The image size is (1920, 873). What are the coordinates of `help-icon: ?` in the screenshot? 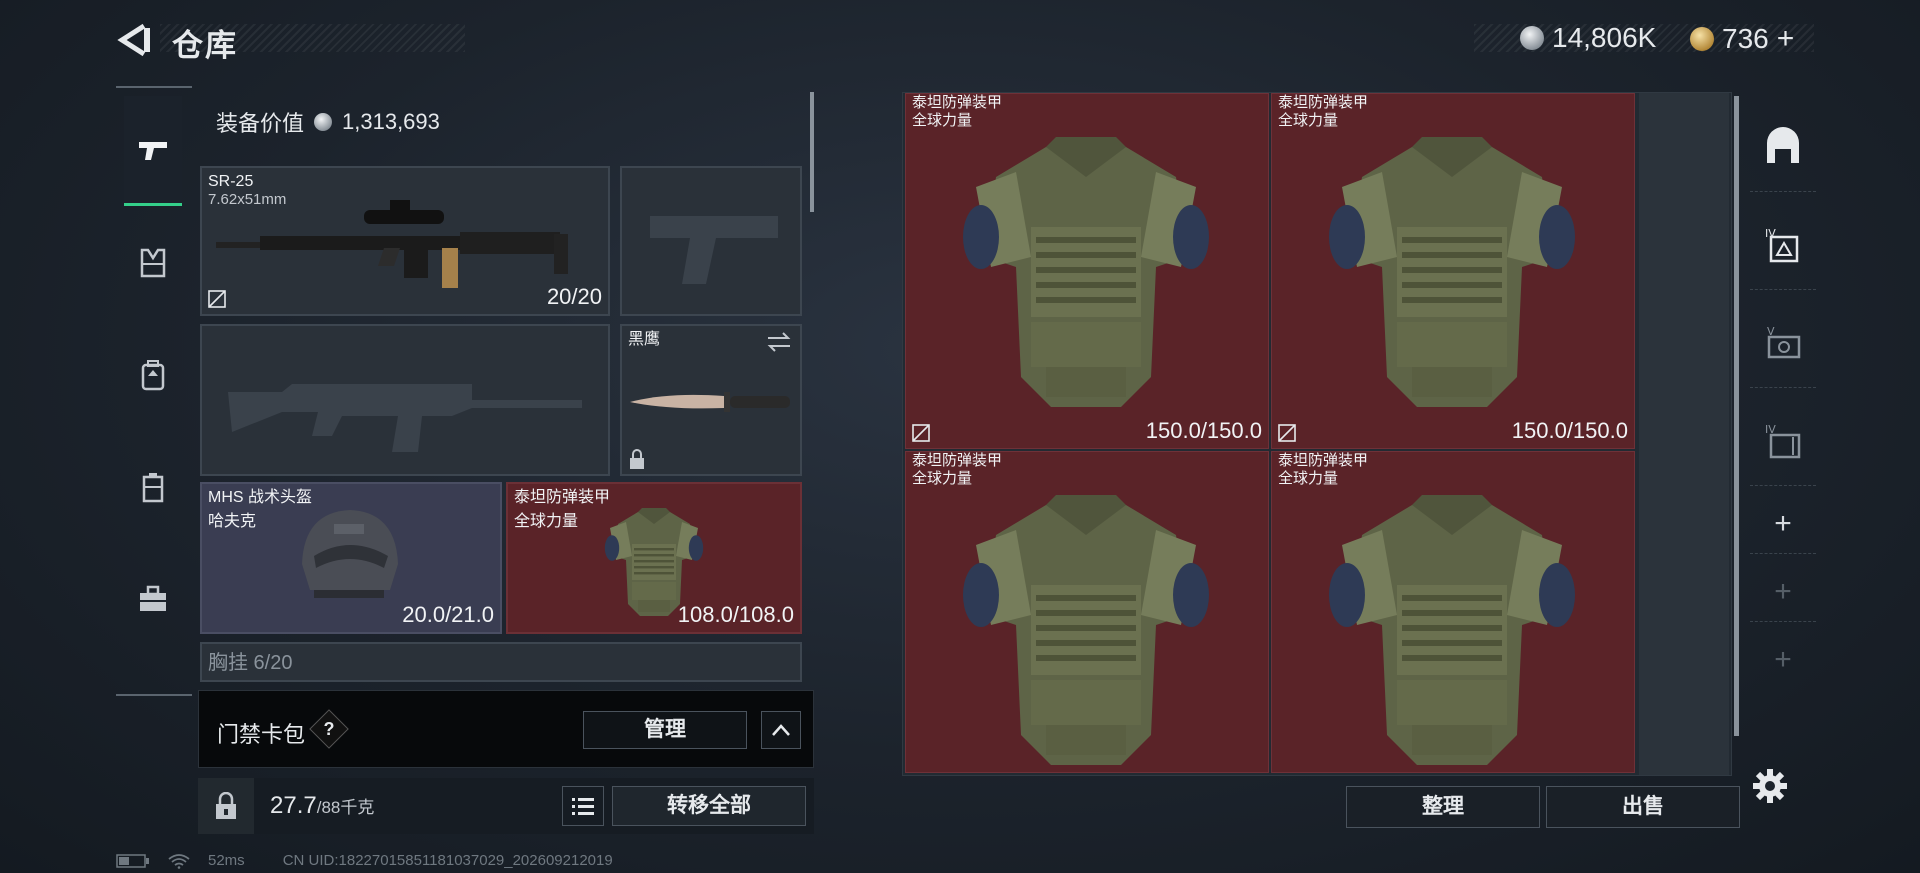 It's located at (329, 729).